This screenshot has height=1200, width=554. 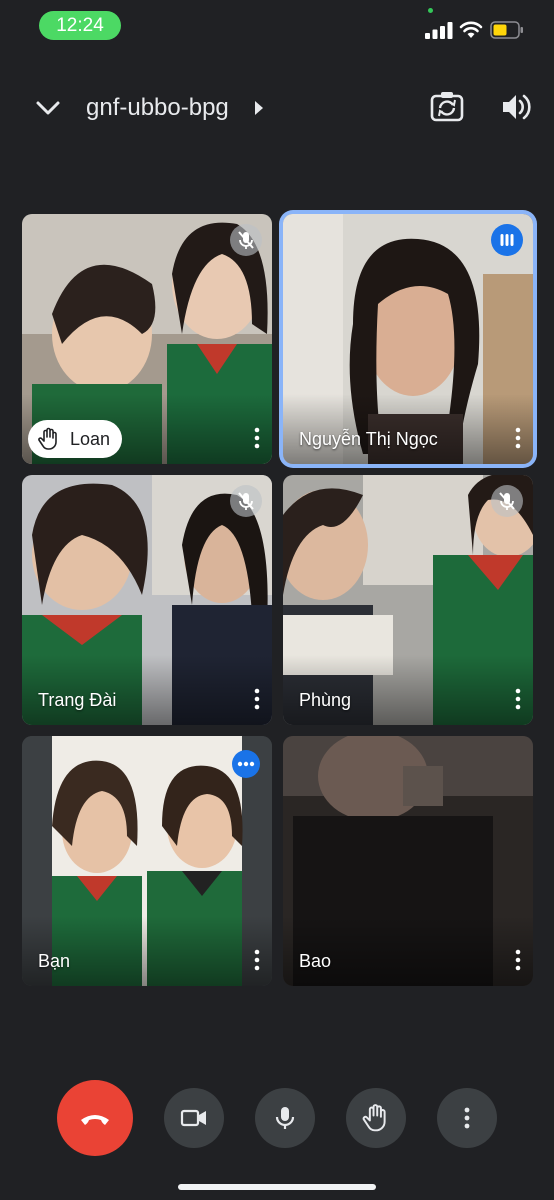 What do you see at coordinates (277, 25) in the screenshot?
I see `status-bar: 12:24` at bounding box center [277, 25].